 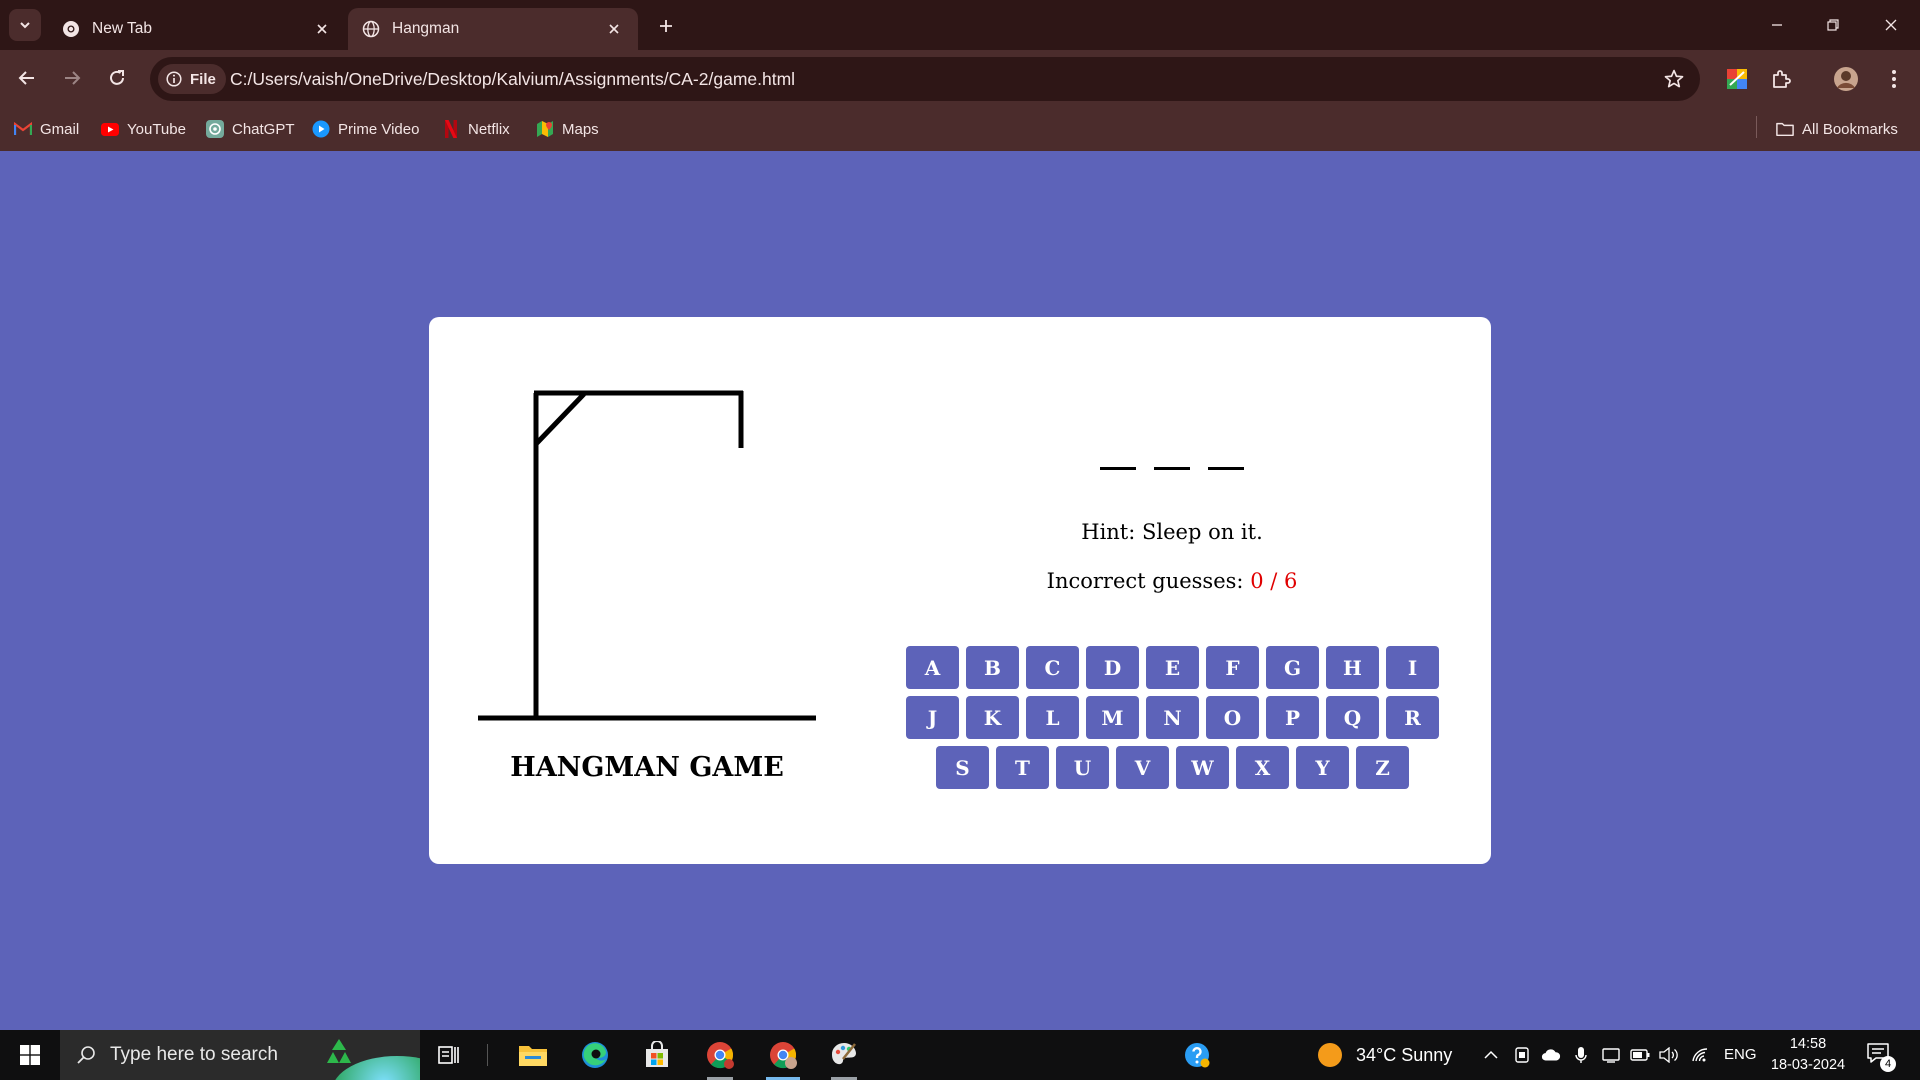 I want to click on back-button, so click(x=27, y=78).